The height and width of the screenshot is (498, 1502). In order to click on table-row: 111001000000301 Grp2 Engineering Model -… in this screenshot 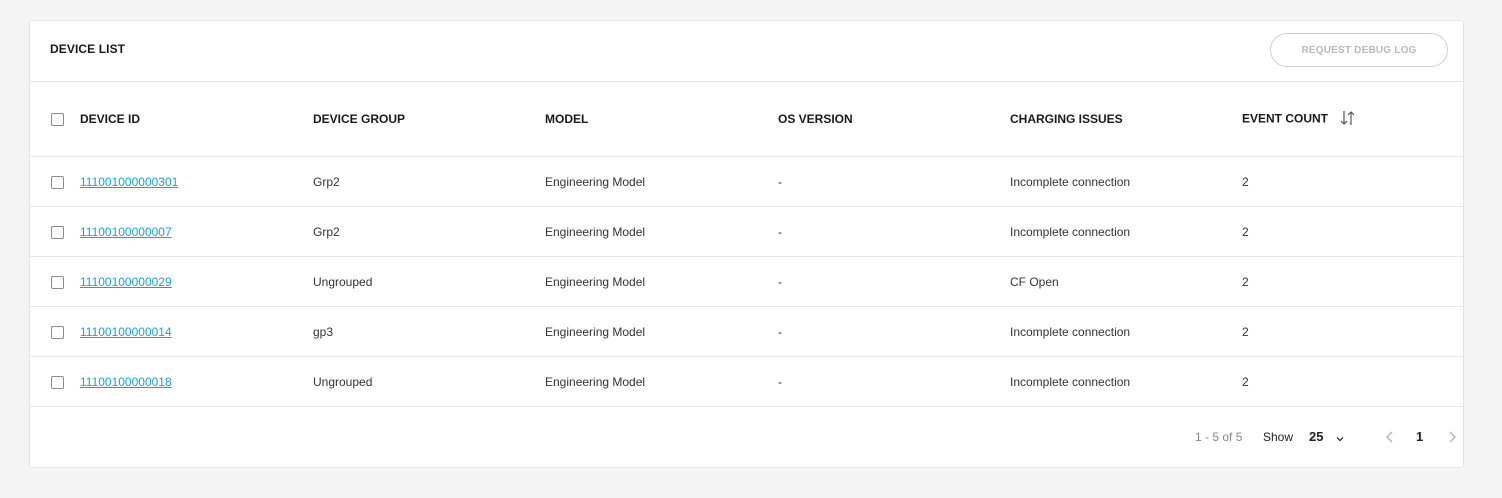, I will do `click(746, 181)`.